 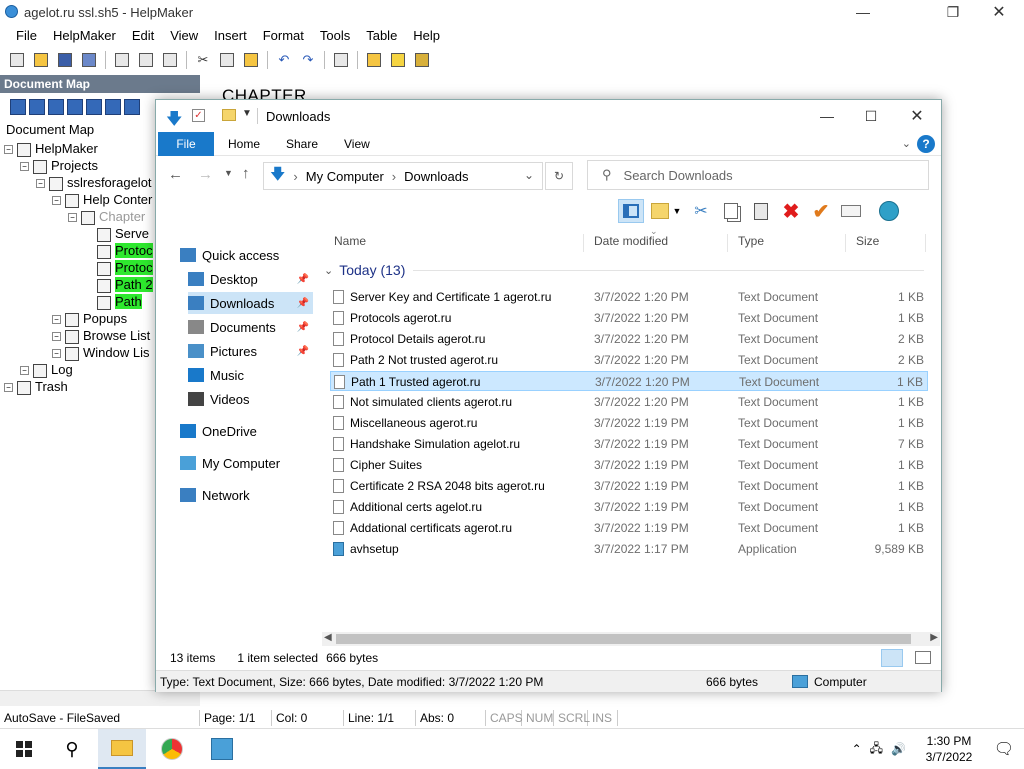 What do you see at coordinates (250, 303) in the screenshot?
I see `nav-downloads: Downloads 📌` at bounding box center [250, 303].